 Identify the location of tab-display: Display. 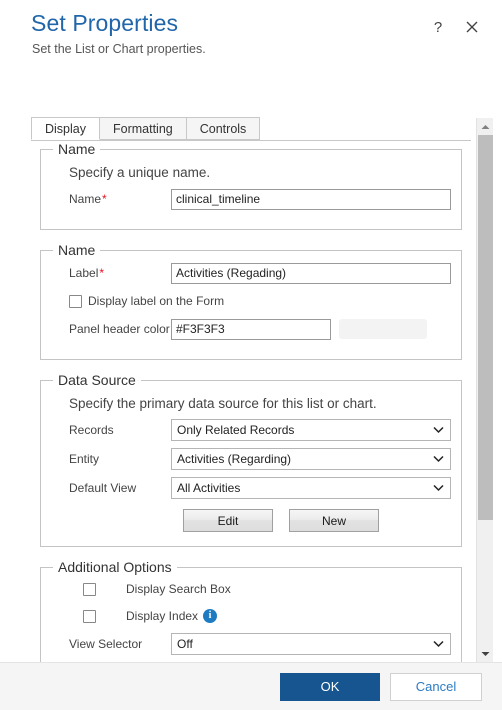
(65, 128).